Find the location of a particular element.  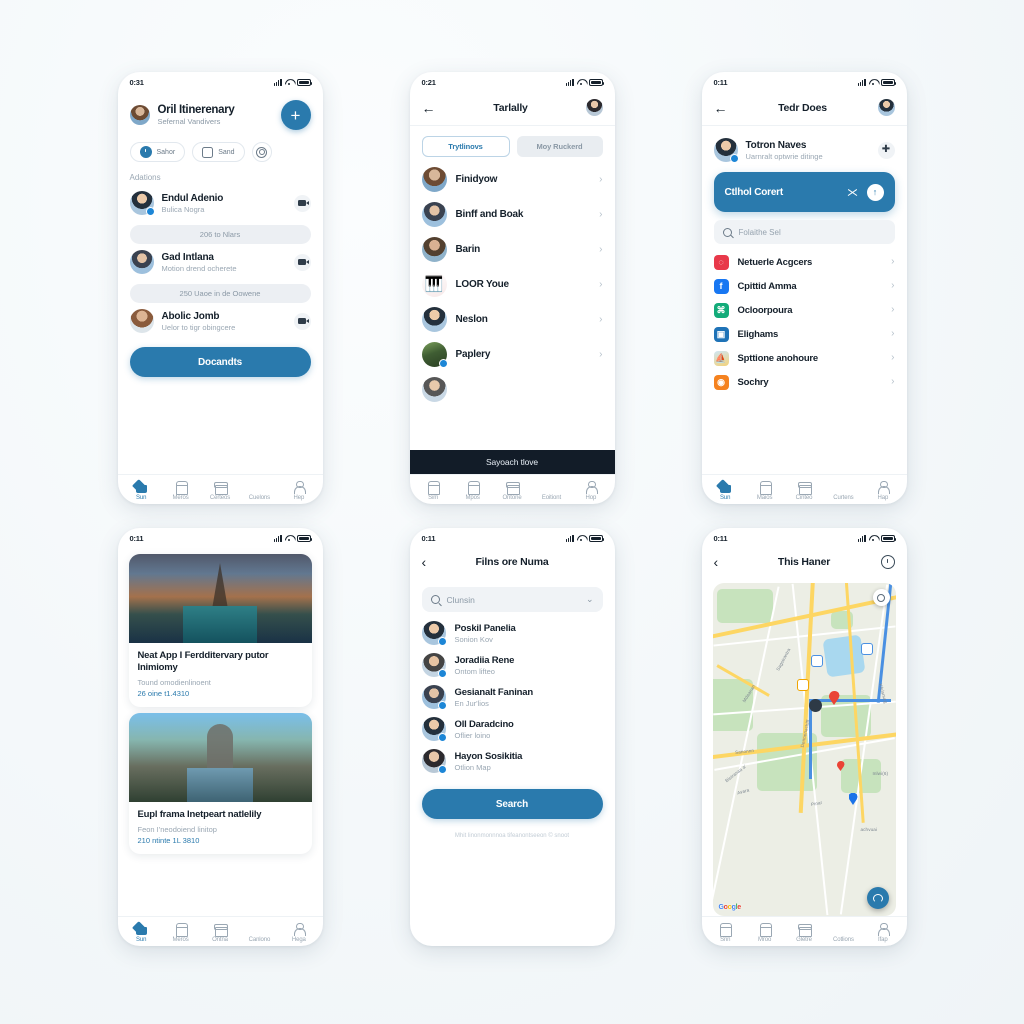

tab-home: Sim is located at coordinates (433, 490).